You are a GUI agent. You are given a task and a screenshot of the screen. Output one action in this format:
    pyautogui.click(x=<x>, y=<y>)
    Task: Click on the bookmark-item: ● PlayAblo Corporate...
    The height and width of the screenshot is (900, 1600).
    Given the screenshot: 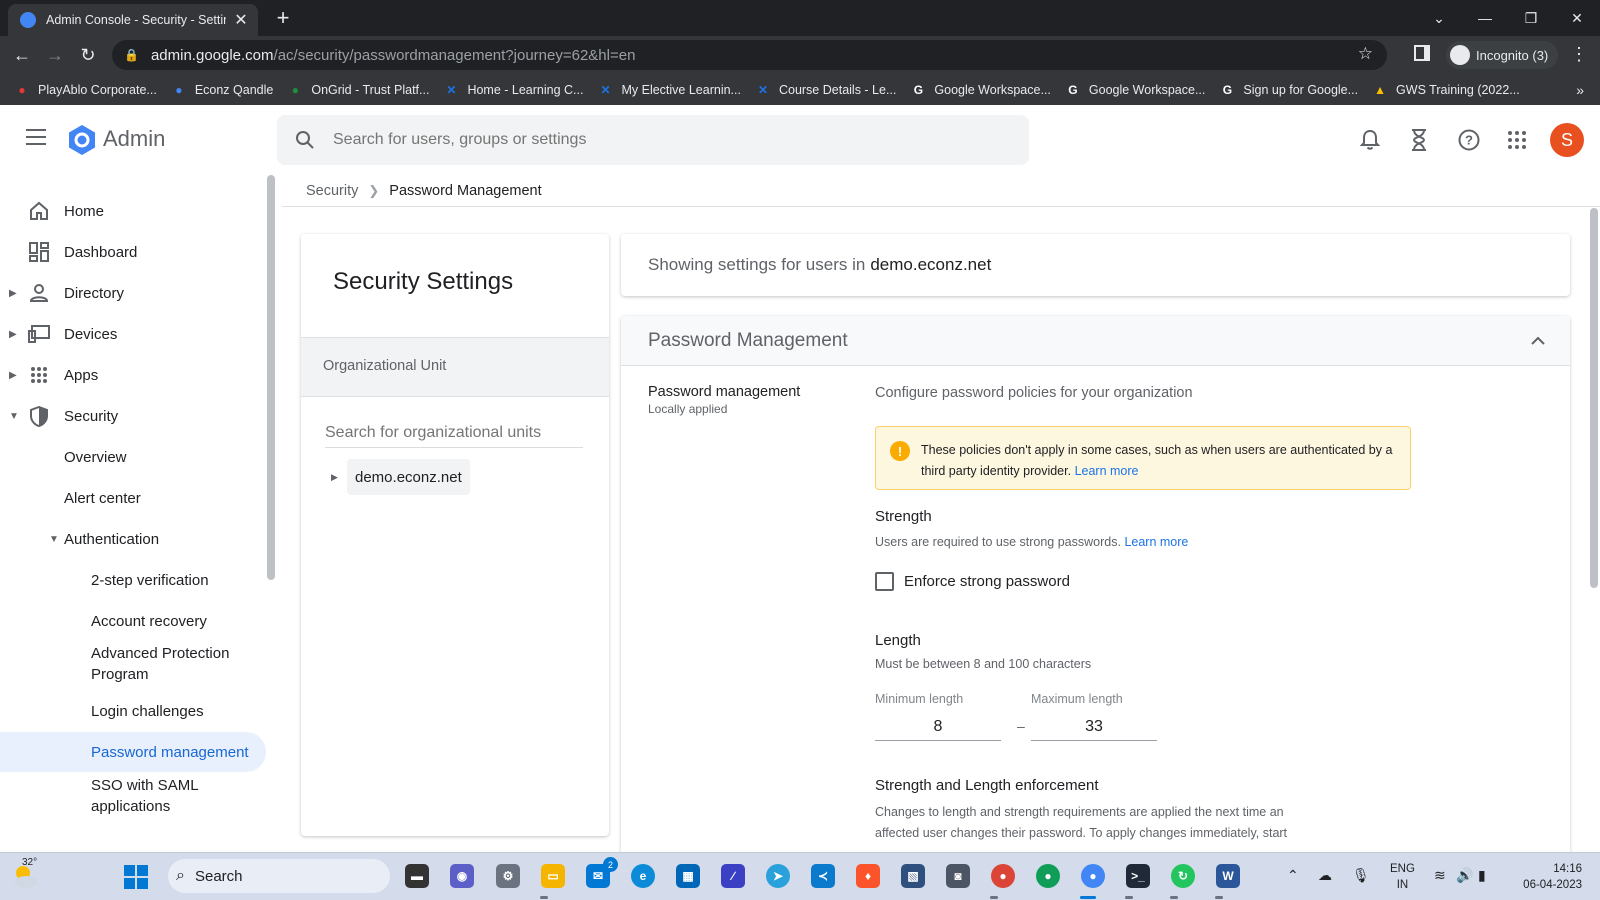 What is the action you would take?
    pyautogui.click(x=85, y=90)
    